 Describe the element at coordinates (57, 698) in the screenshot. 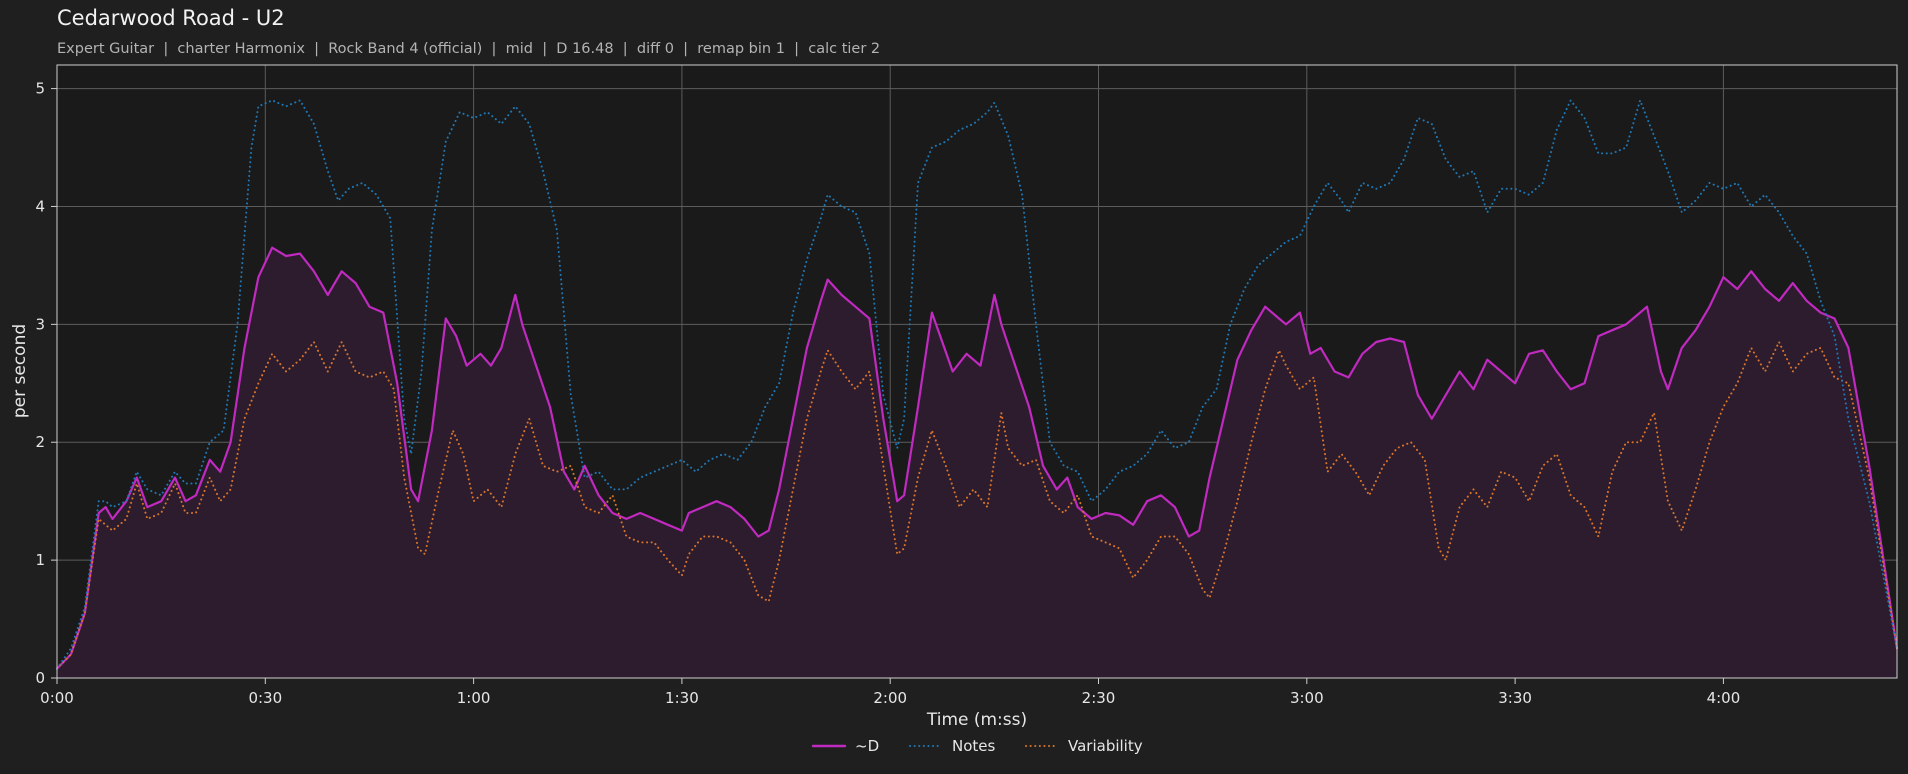

I see `x-tick-label: 0:00` at that location.